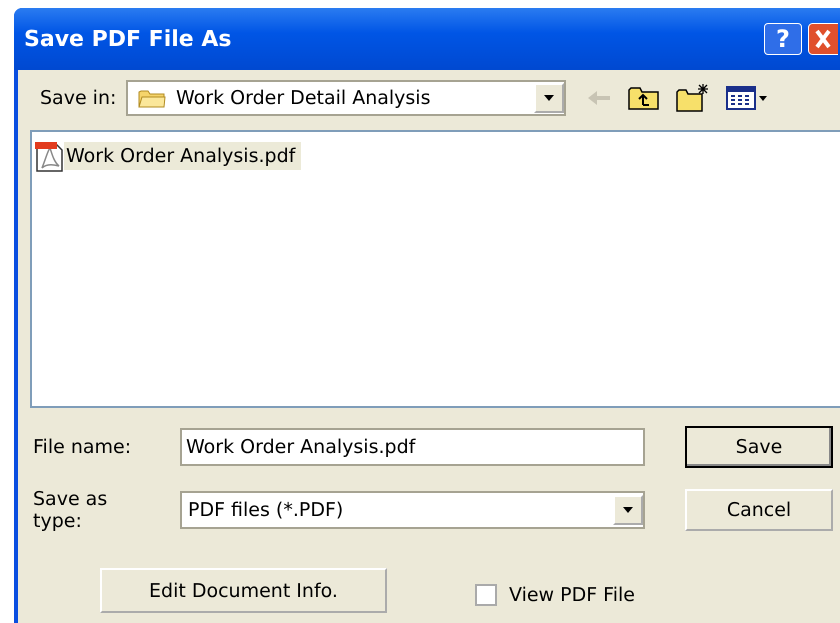 Image resolution: width=840 pixels, height=623 pixels. What do you see at coordinates (128, 39) in the screenshot?
I see `window-title: Save PDF File As` at bounding box center [128, 39].